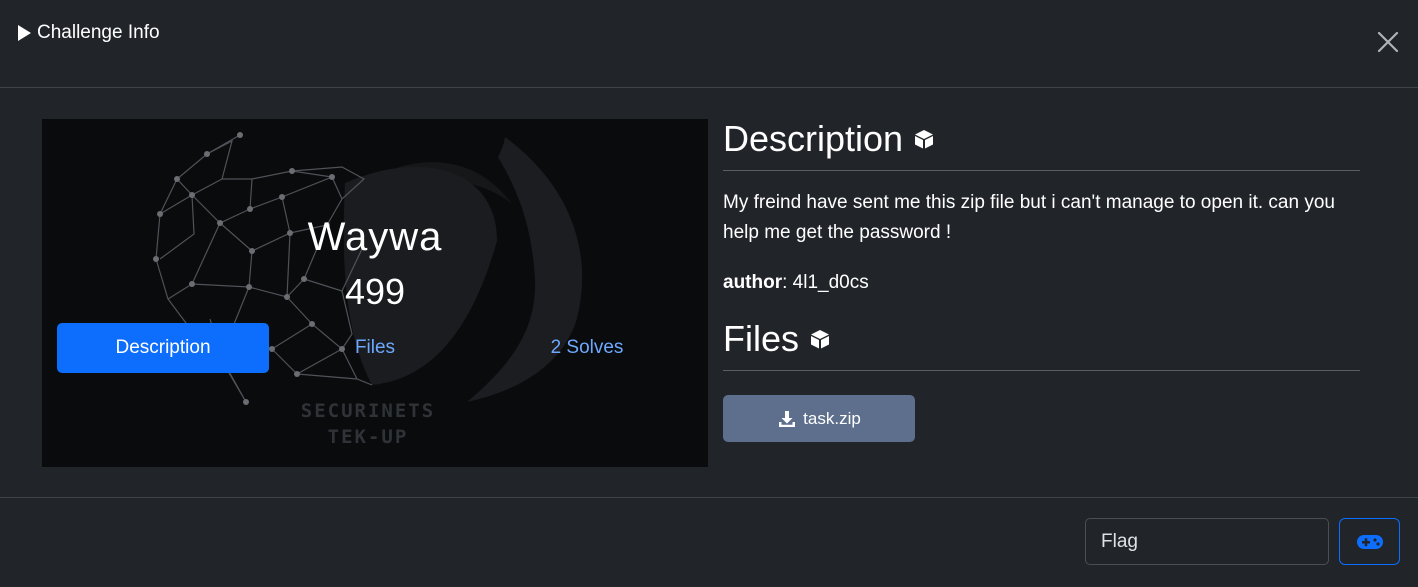  Describe the element at coordinates (709, 44) in the screenshot. I see `modal-header: Challenge Info` at that location.